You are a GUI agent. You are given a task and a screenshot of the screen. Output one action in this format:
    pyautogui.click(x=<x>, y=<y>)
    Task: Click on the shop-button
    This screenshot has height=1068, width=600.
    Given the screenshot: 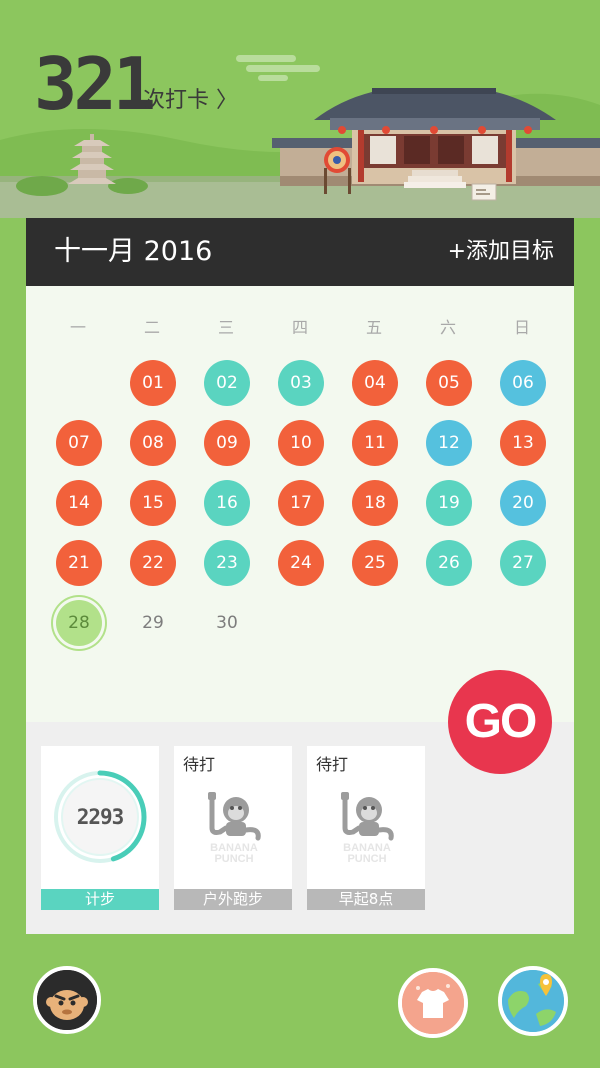 What is the action you would take?
    pyautogui.click(x=433, y=1003)
    